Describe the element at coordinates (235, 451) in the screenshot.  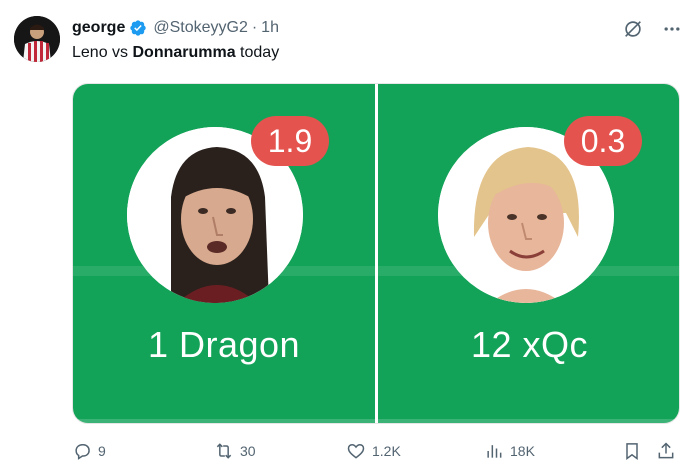
I see `repost-button: 30` at that location.